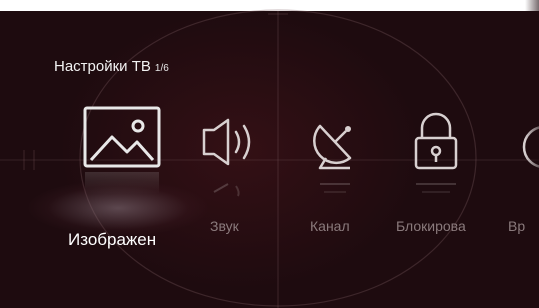 This screenshot has height=308, width=539. Describe the element at coordinates (161, 68) in the screenshot. I see `page-indicator: 1/6` at that location.